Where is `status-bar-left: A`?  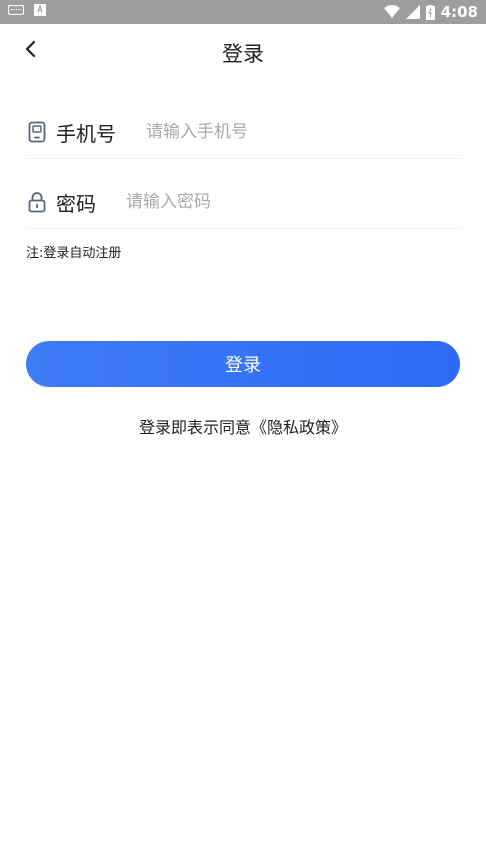 status-bar-left: A is located at coordinates (27, 10).